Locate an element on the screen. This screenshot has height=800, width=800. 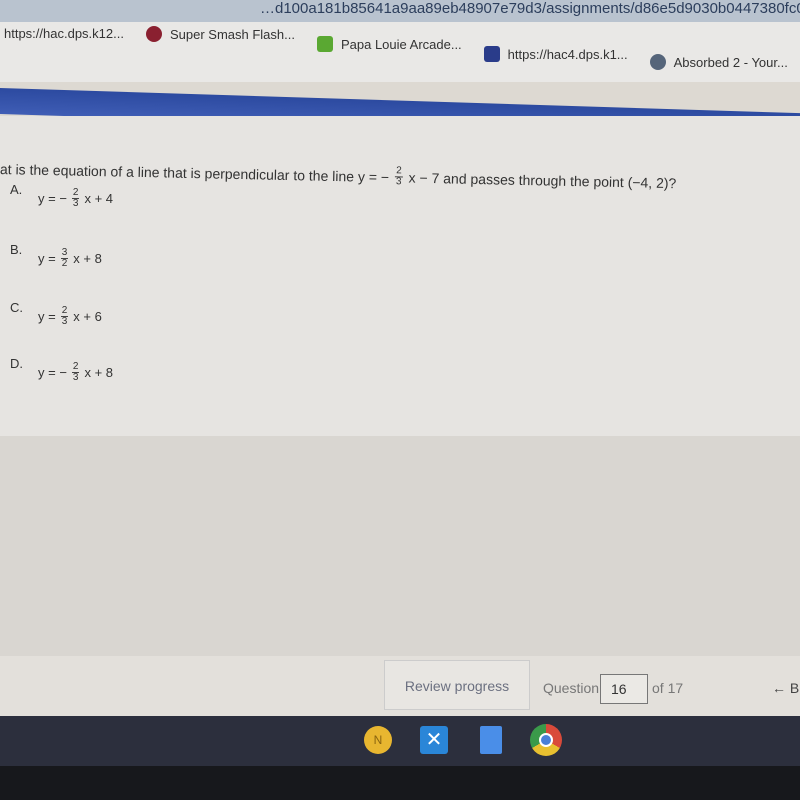
denominator: 2 is located at coordinates (64, 263).